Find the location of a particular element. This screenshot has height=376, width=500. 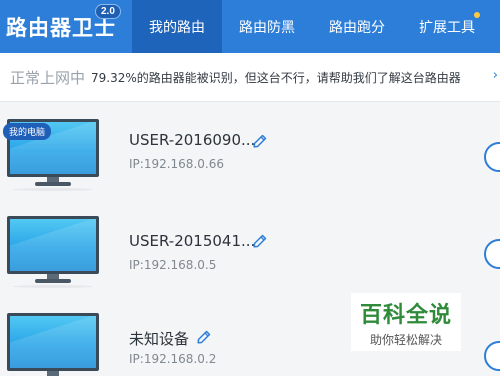

watermark-logo: 百科全说 助你轻松解决 is located at coordinates (406, 322).